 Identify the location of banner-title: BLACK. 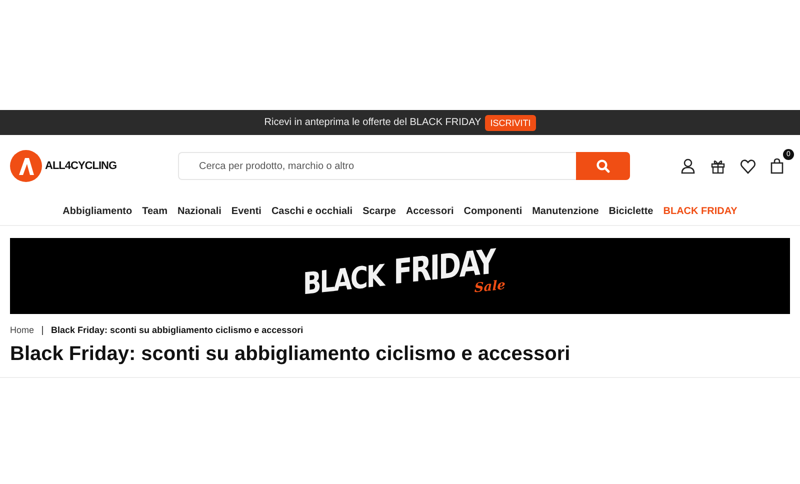
(343, 280).